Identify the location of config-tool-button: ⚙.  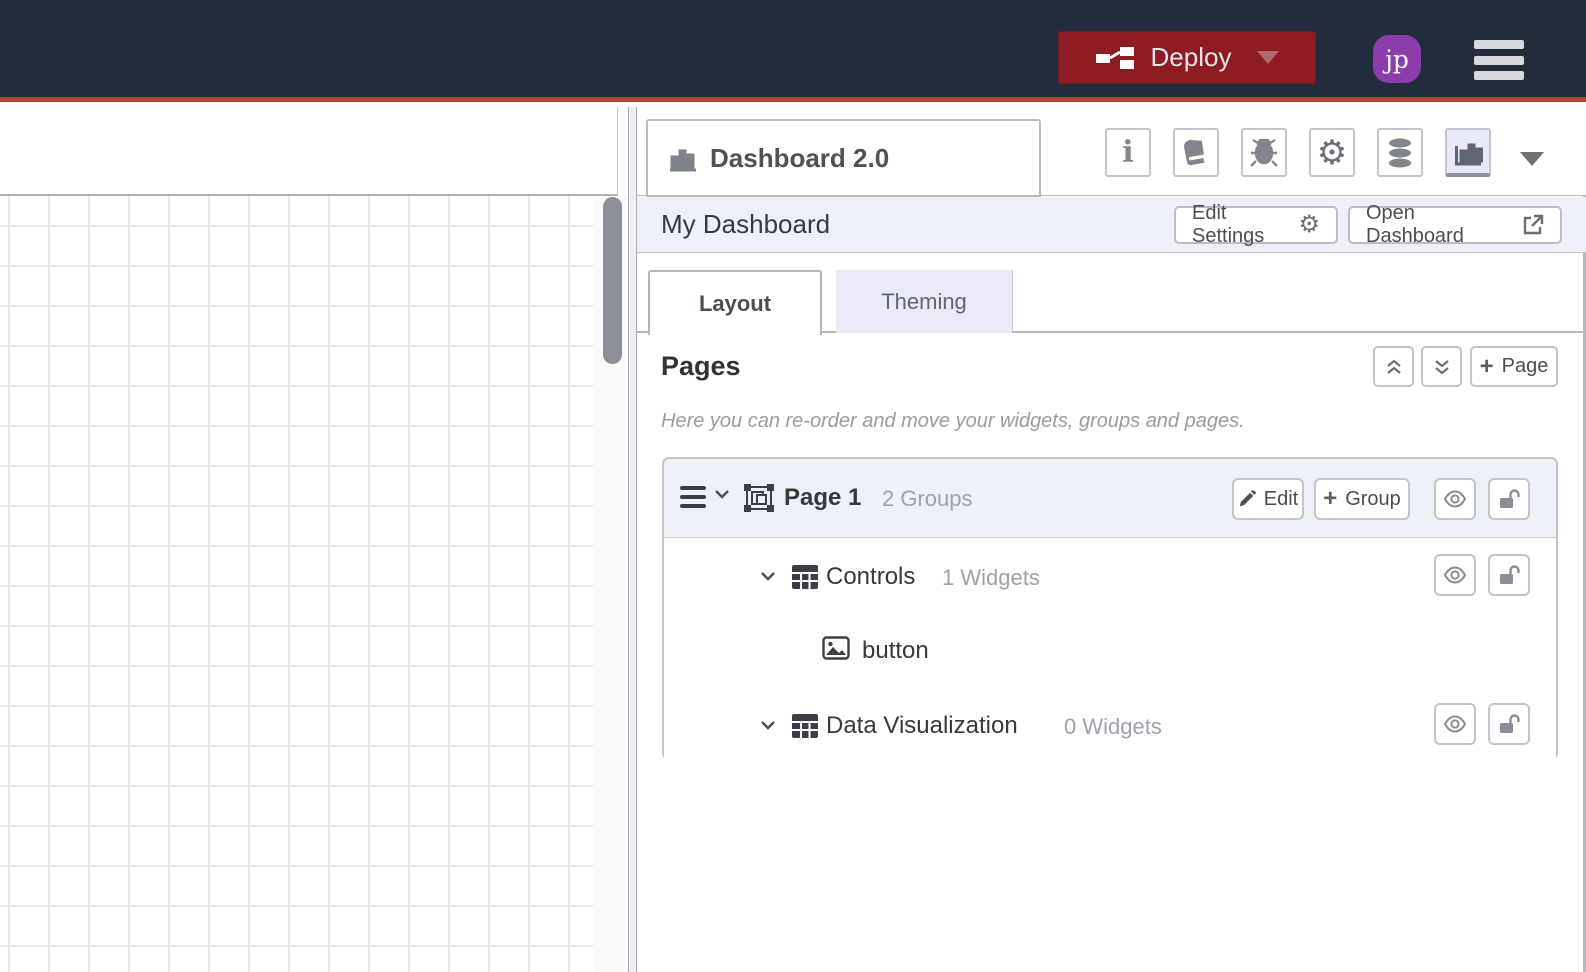
(1332, 152).